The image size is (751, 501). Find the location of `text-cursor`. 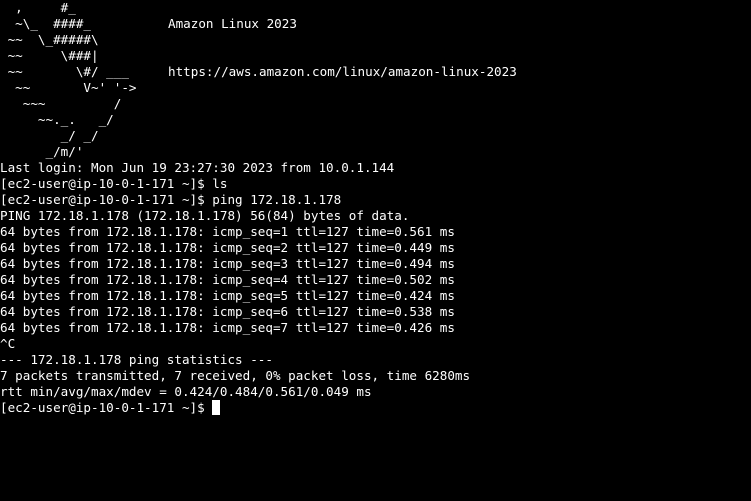

text-cursor is located at coordinates (216, 407).